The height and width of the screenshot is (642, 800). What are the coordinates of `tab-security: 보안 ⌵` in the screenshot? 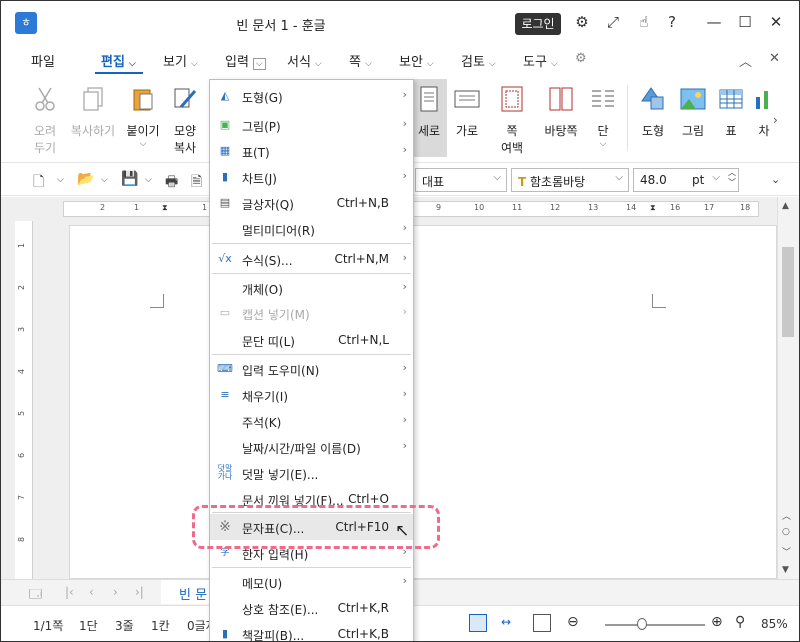 It's located at (416, 60).